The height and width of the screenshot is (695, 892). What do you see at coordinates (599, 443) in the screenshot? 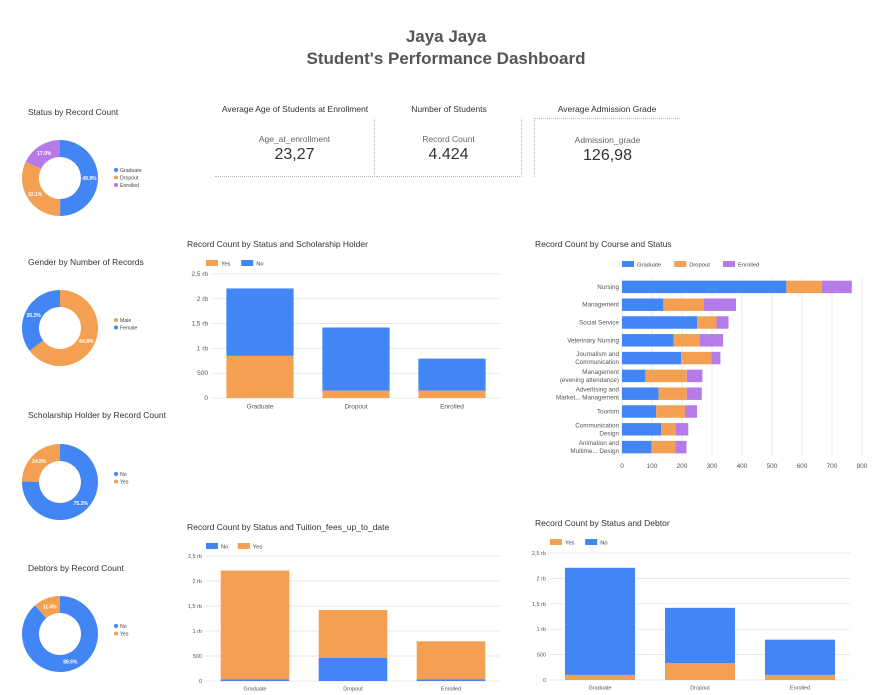
I see `category-label-line: Animation and` at bounding box center [599, 443].